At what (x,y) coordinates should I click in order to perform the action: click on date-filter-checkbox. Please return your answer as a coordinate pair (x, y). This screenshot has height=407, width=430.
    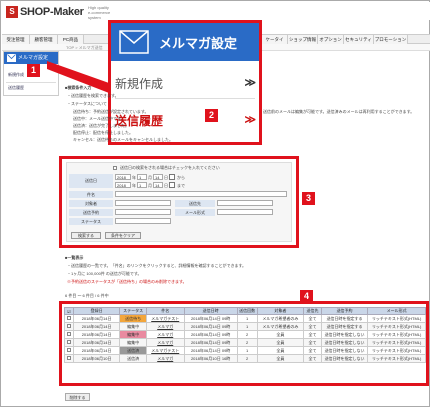
    Looking at the image, I should click on (115, 168).